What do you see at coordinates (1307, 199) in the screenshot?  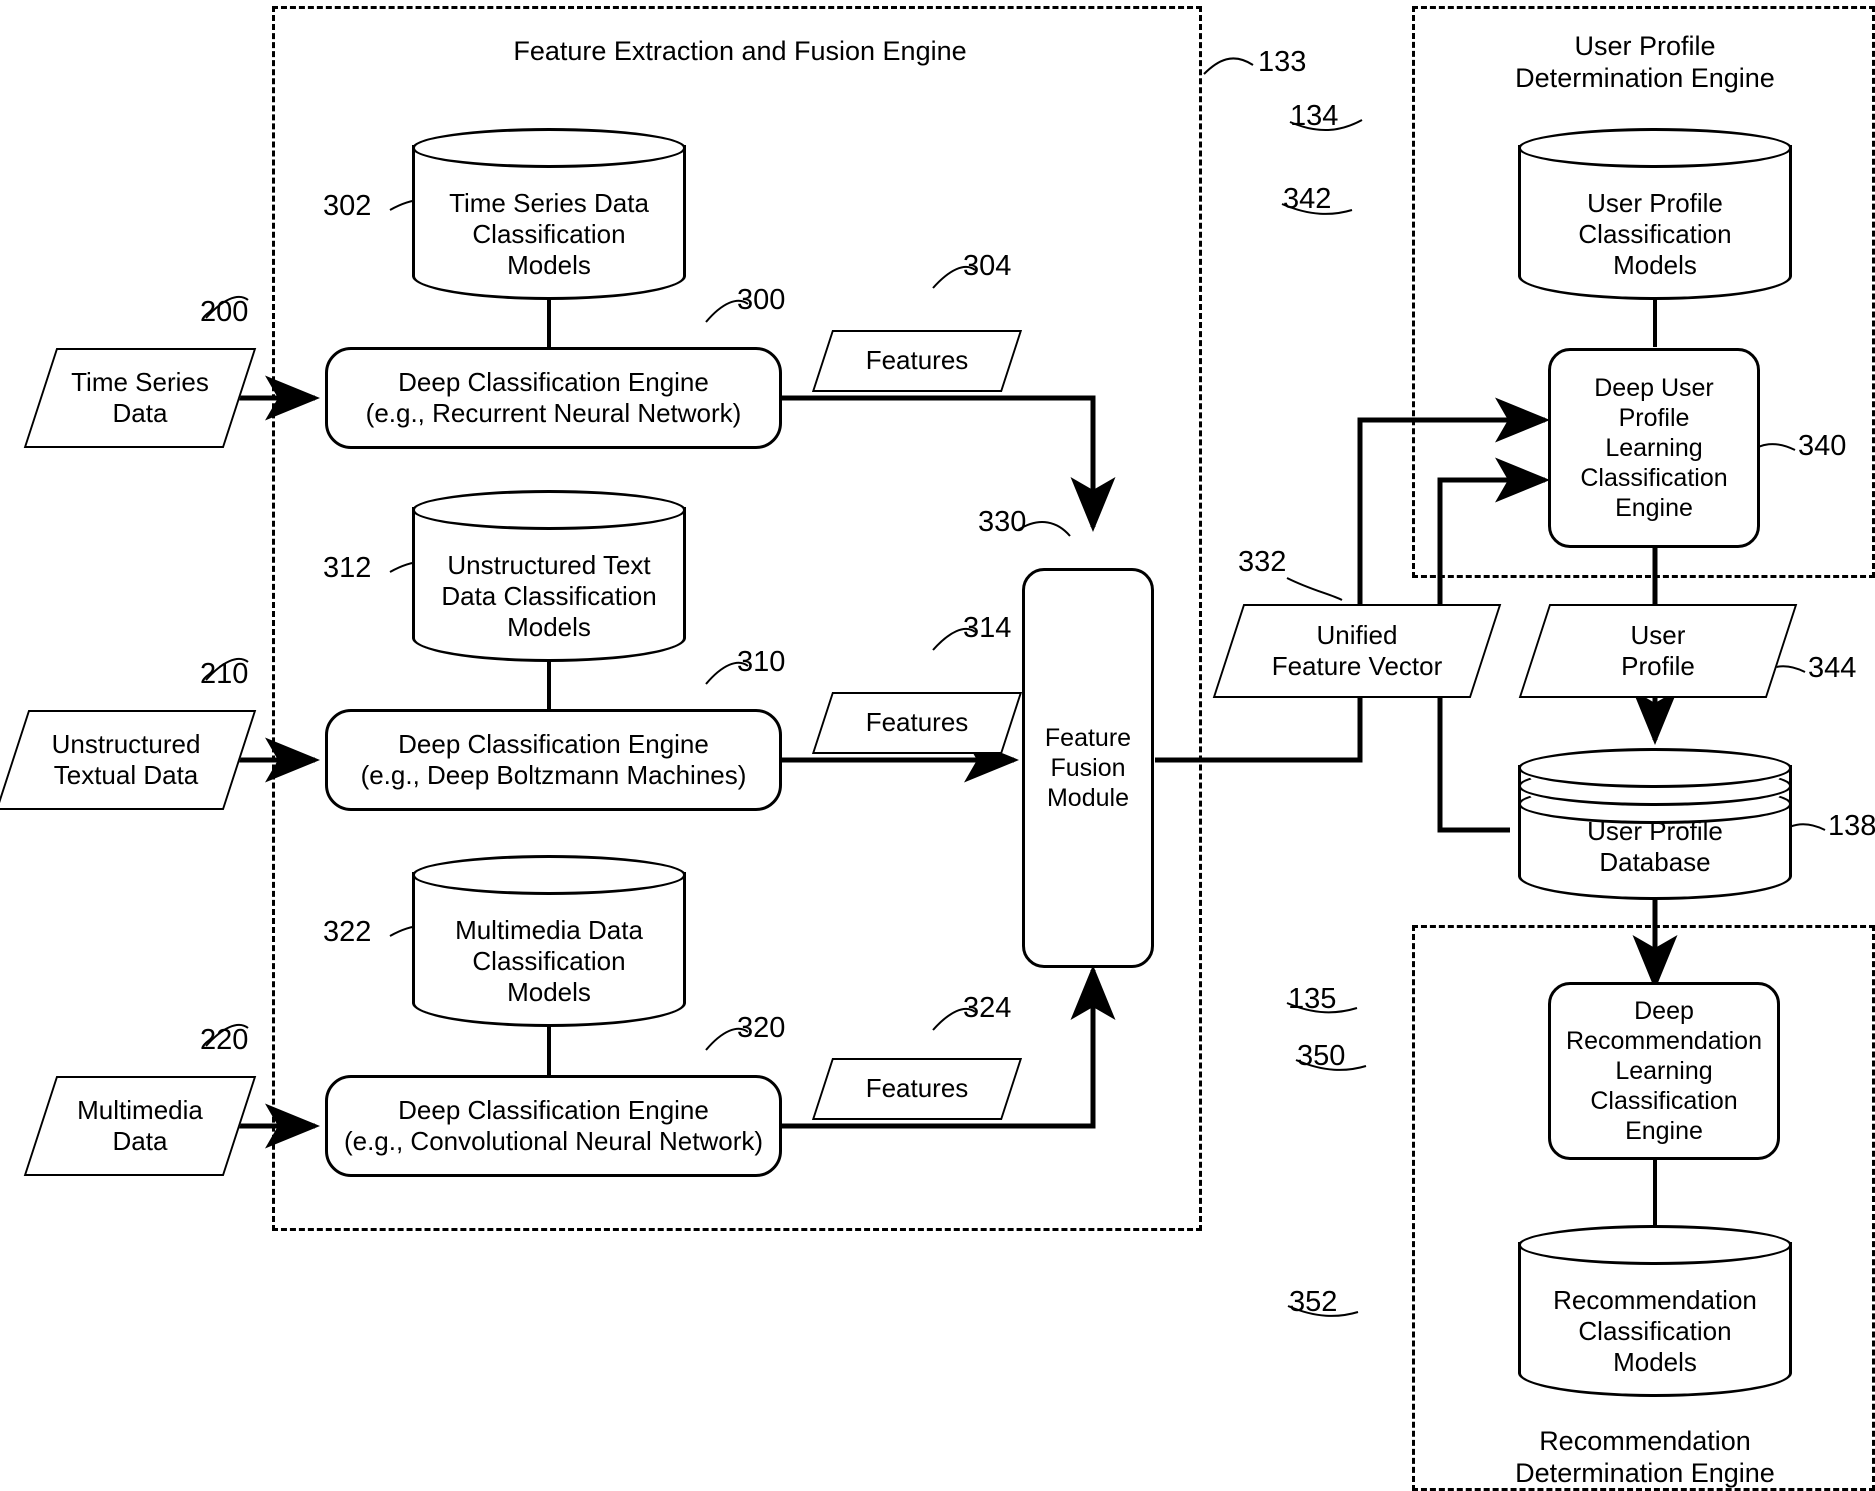 I see `refnum-342: 342` at bounding box center [1307, 199].